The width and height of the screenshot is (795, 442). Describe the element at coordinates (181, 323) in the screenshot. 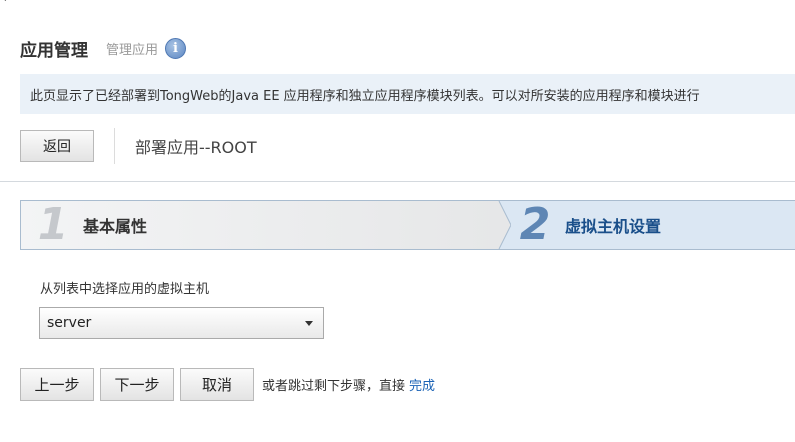

I see `virtual-host-select: server` at that location.